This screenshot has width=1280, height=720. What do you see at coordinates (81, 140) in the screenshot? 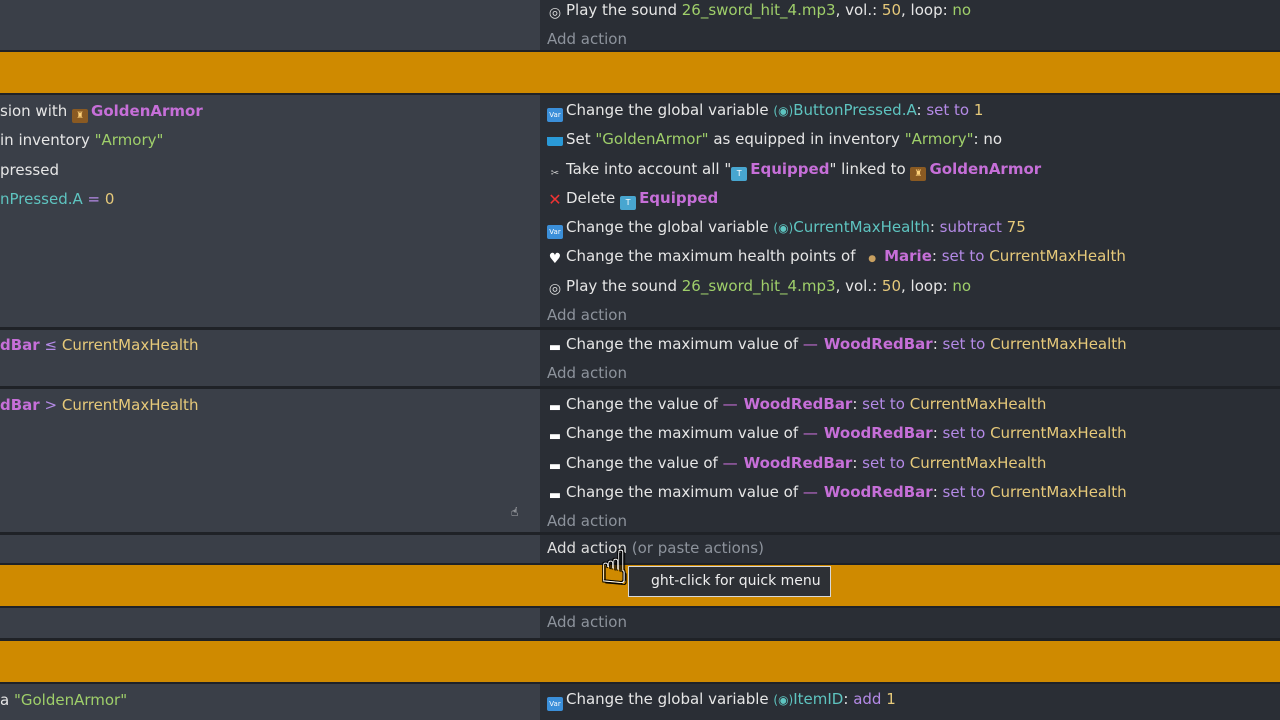
I see `condition-inventory: in inventory "Armory"` at bounding box center [81, 140].